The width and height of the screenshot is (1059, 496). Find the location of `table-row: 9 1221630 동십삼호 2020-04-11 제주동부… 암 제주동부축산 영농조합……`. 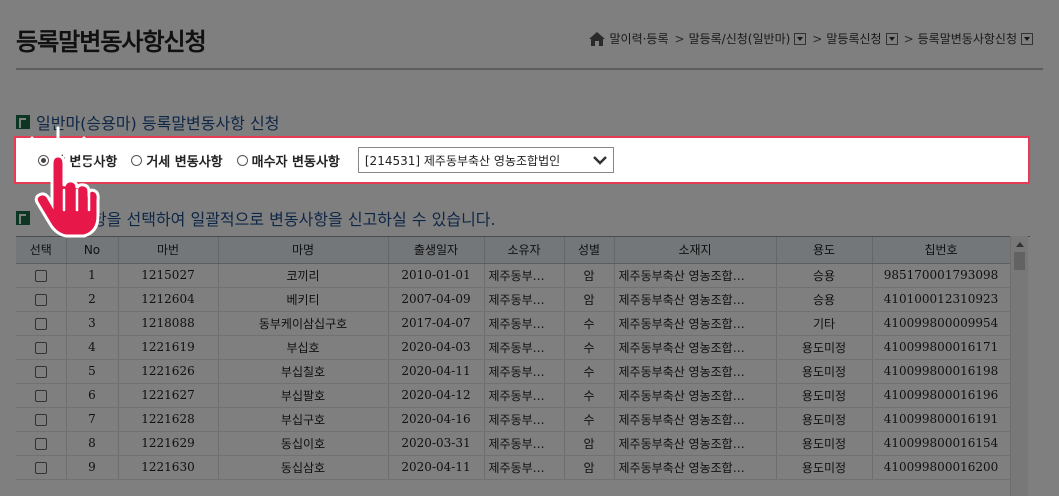

table-row: 9 1221630 동십삼호 2020-04-11 제주동부… 암 제주동부축산 영농조합…… is located at coordinates (513, 467).